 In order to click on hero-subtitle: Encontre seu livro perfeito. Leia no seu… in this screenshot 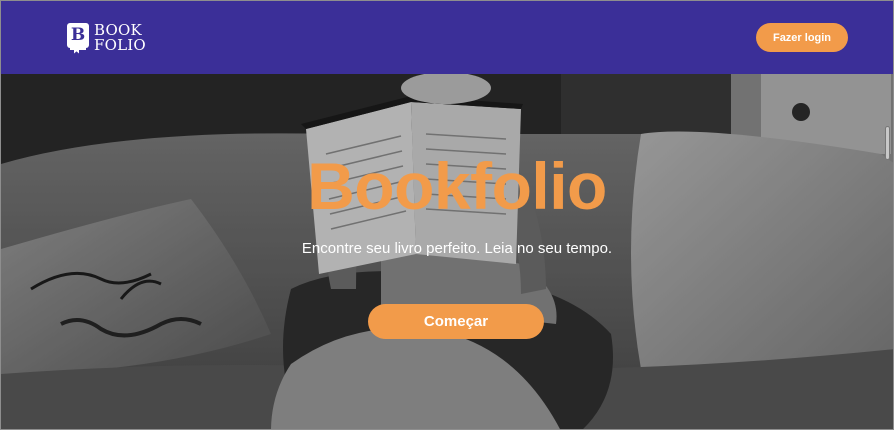, I will do `click(457, 248)`.